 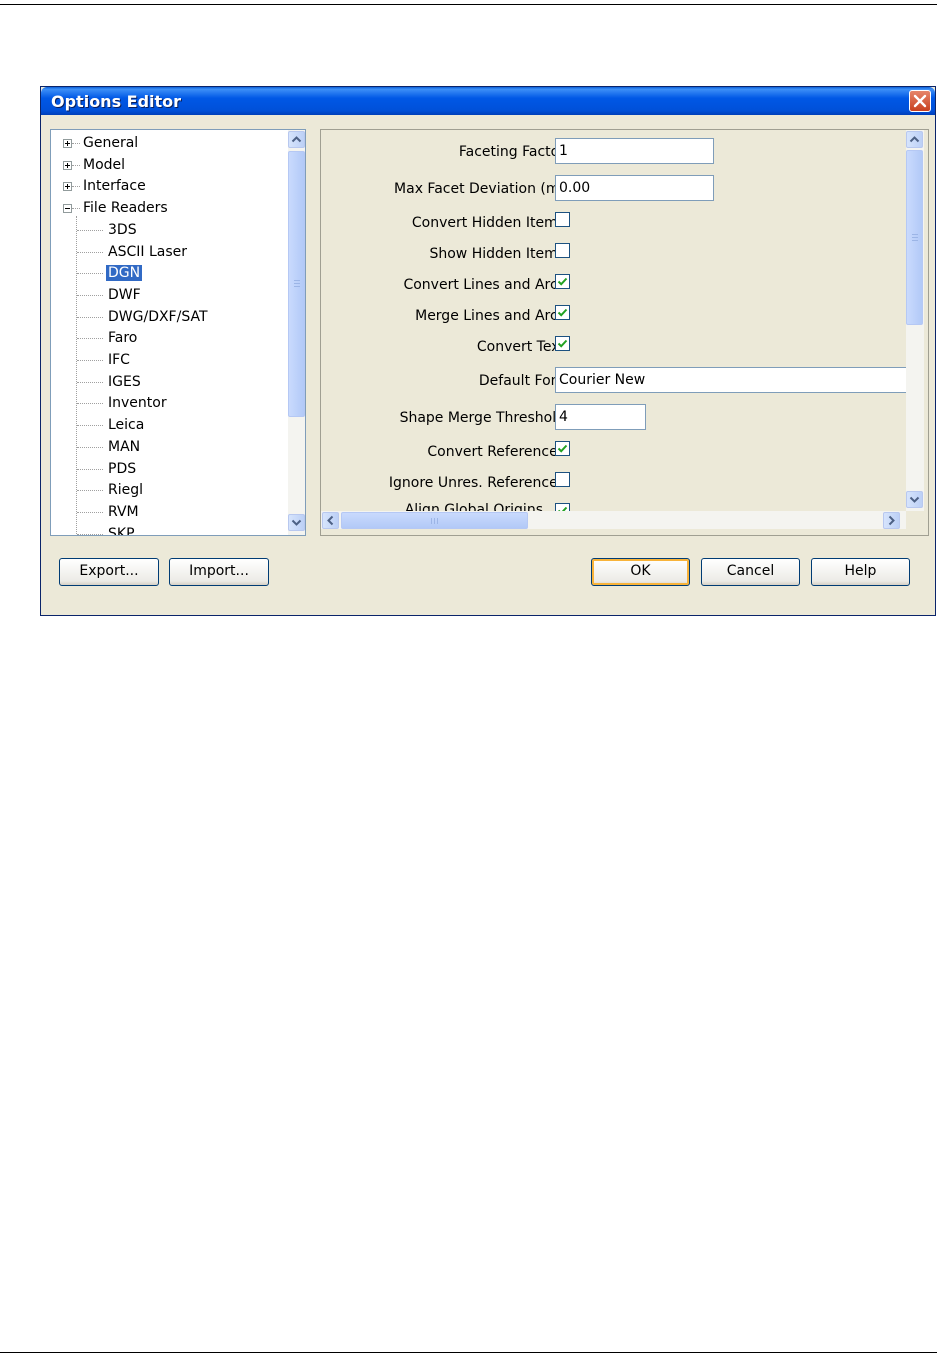 I want to click on tree-item-faro: Faro, so click(x=122, y=338).